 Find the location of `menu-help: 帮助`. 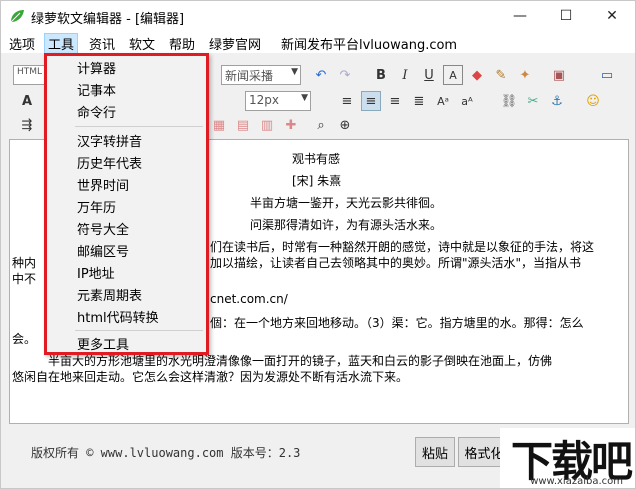

menu-help: 帮助 is located at coordinates (182, 43).